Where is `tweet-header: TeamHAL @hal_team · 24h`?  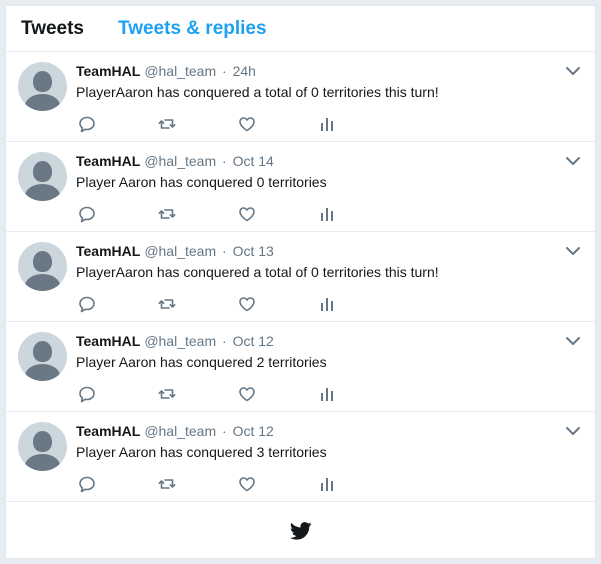
tweet-header: TeamHAL @hal_team · 24h is located at coordinates (166, 71).